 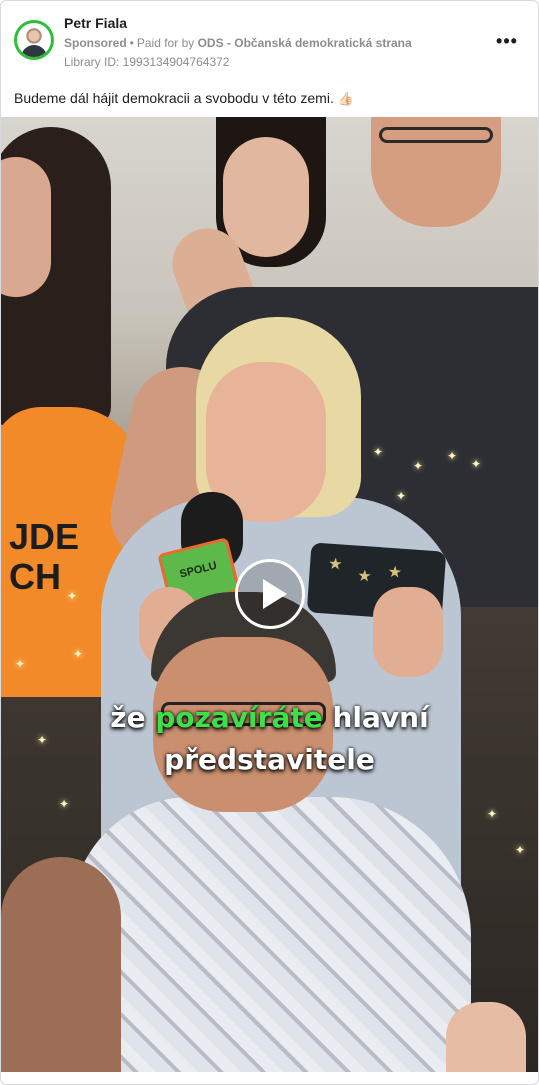 What do you see at coordinates (44, 556) in the screenshot?
I see `shirt-print-text: JDE CH` at bounding box center [44, 556].